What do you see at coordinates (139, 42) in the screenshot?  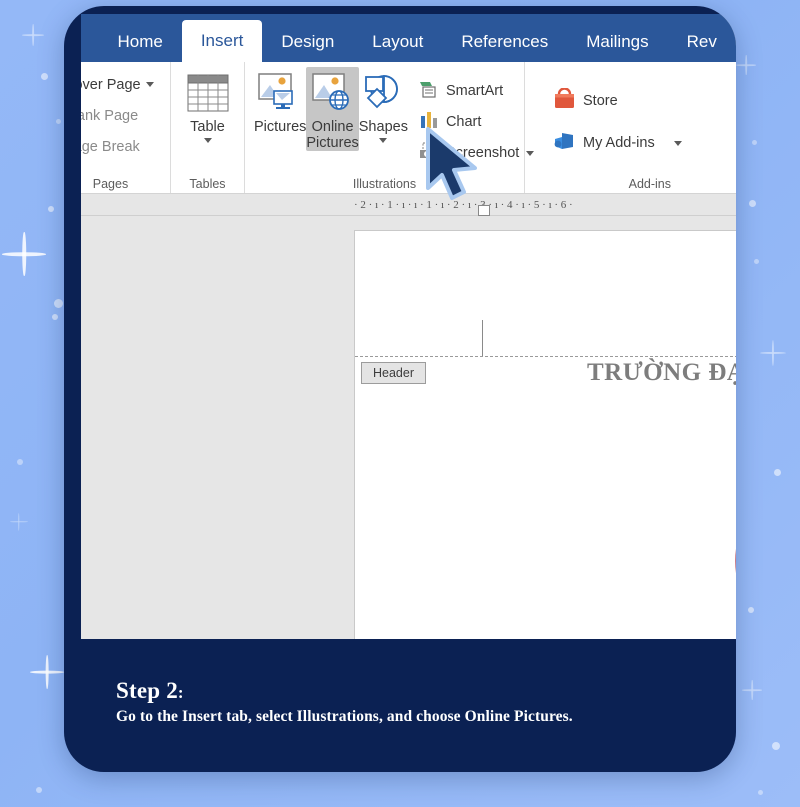 I see `tab-home: Home` at bounding box center [139, 42].